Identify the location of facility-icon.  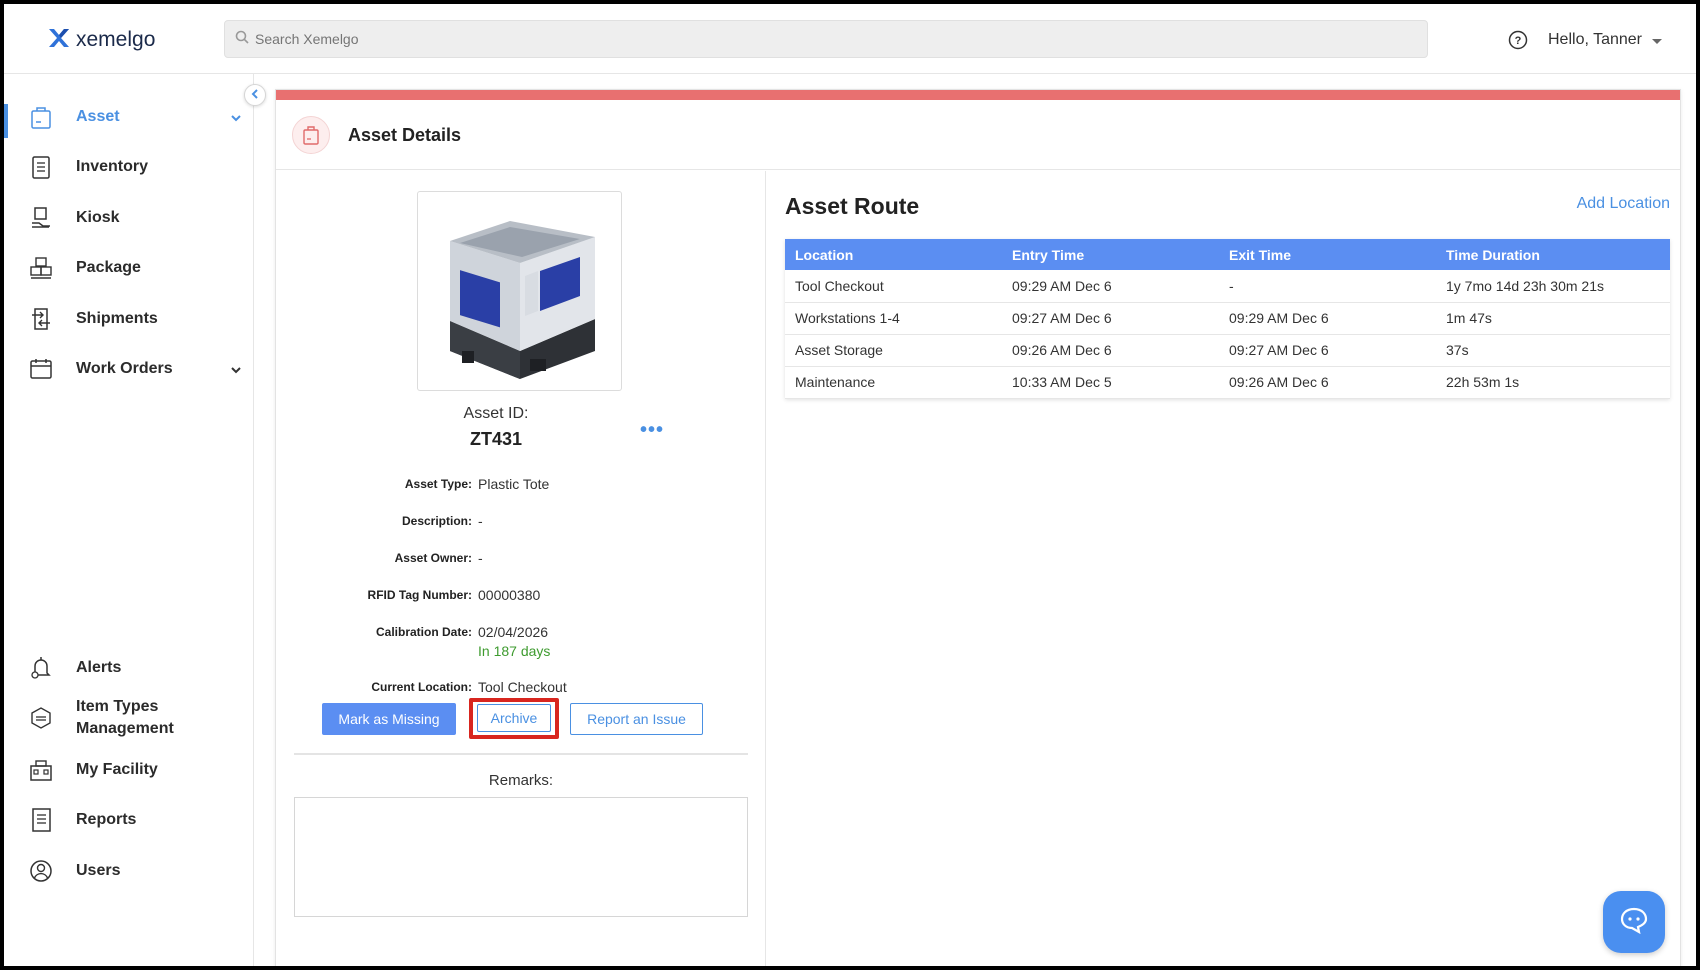
(41, 770).